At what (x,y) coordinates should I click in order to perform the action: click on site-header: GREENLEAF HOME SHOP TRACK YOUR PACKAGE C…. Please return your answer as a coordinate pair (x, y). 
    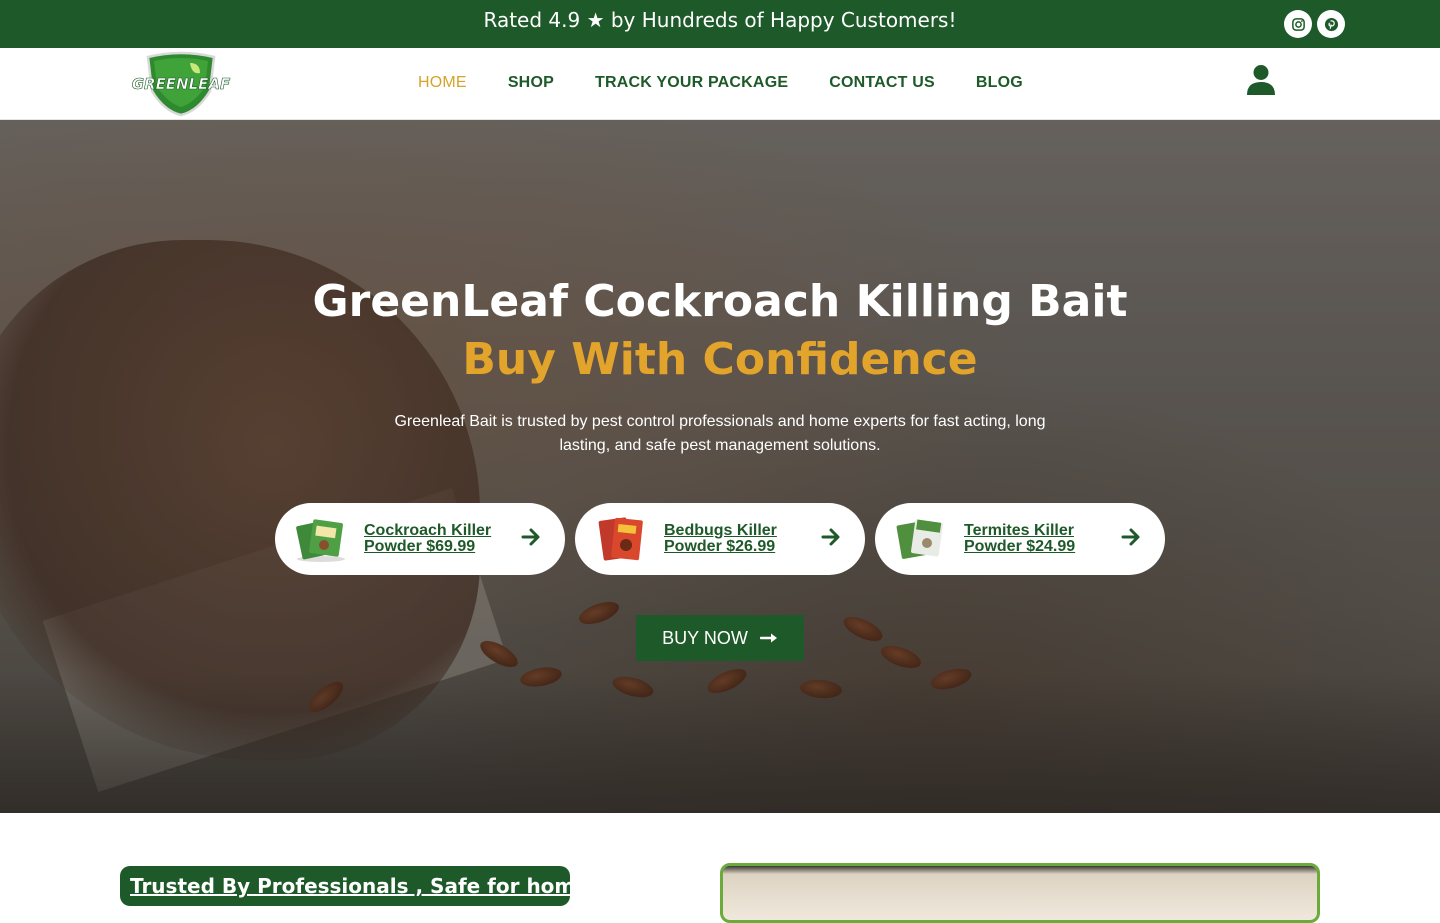
    Looking at the image, I should click on (720, 84).